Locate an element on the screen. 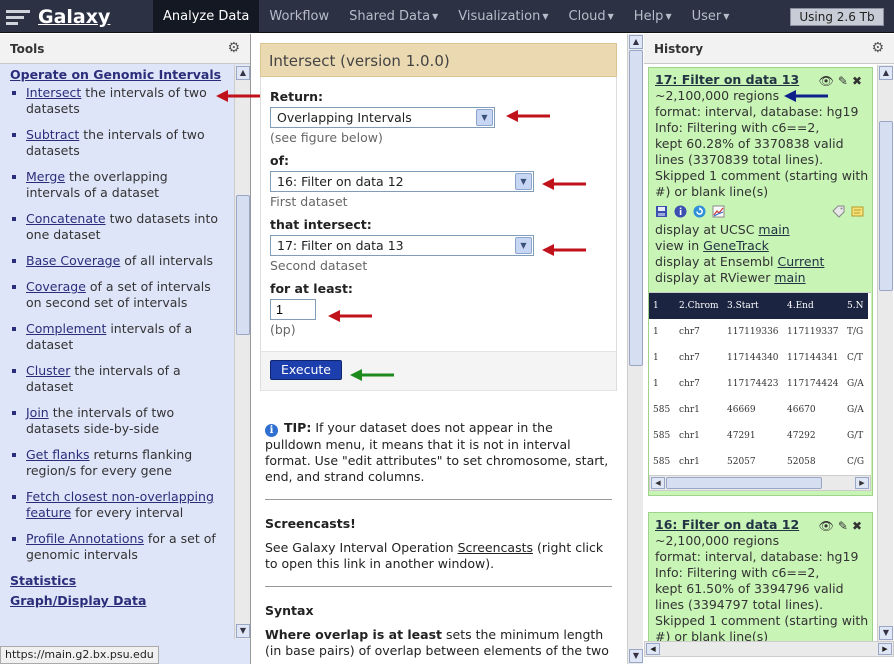 This screenshot has width=894, height=664. status-bar-url: https://main.g2.bx.psu.edu is located at coordinates (79, 655).